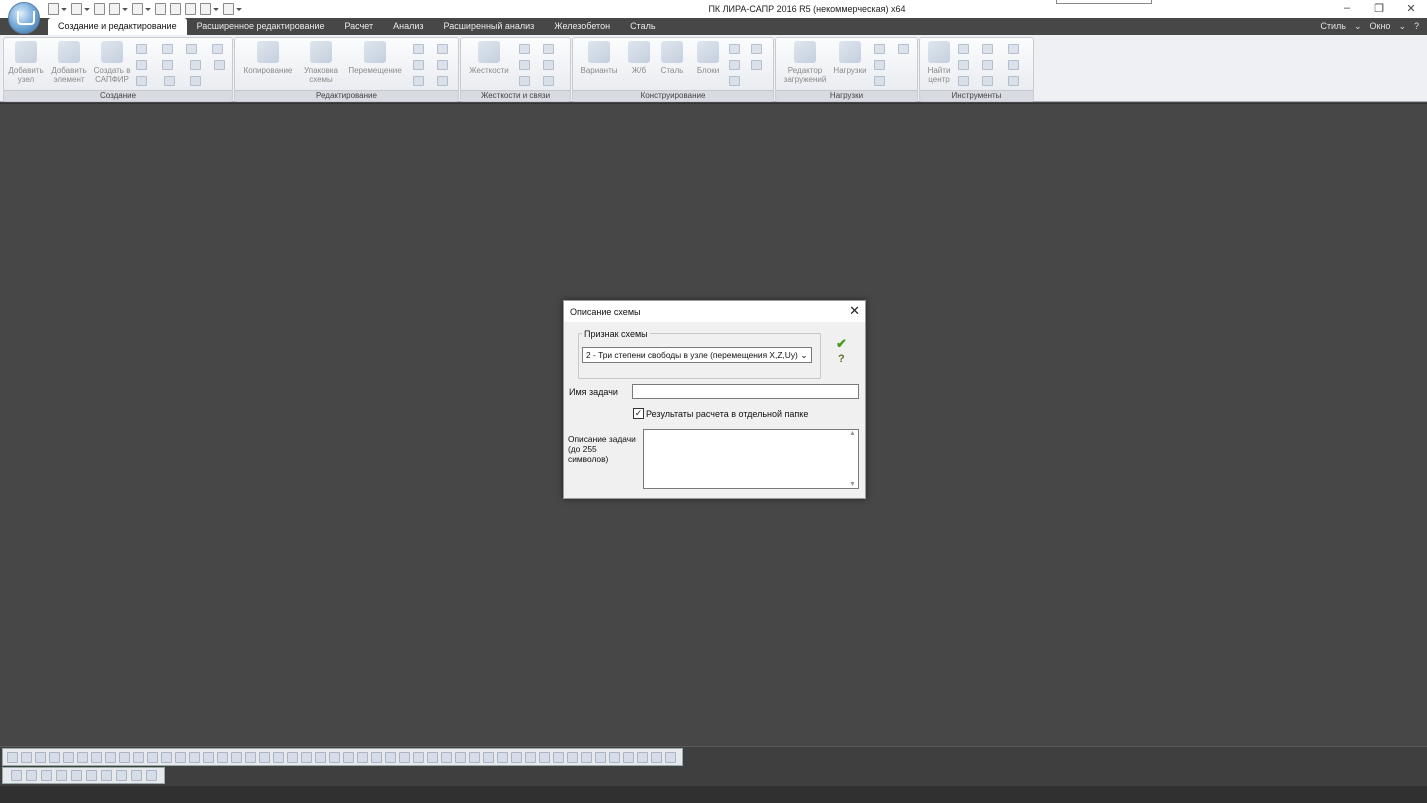 This screenshot has width=1427, height=803. What do you see at coordinates (854, 311) in the screenshot?
I see `close-icon: ✕` at bounding box center [854, 311].